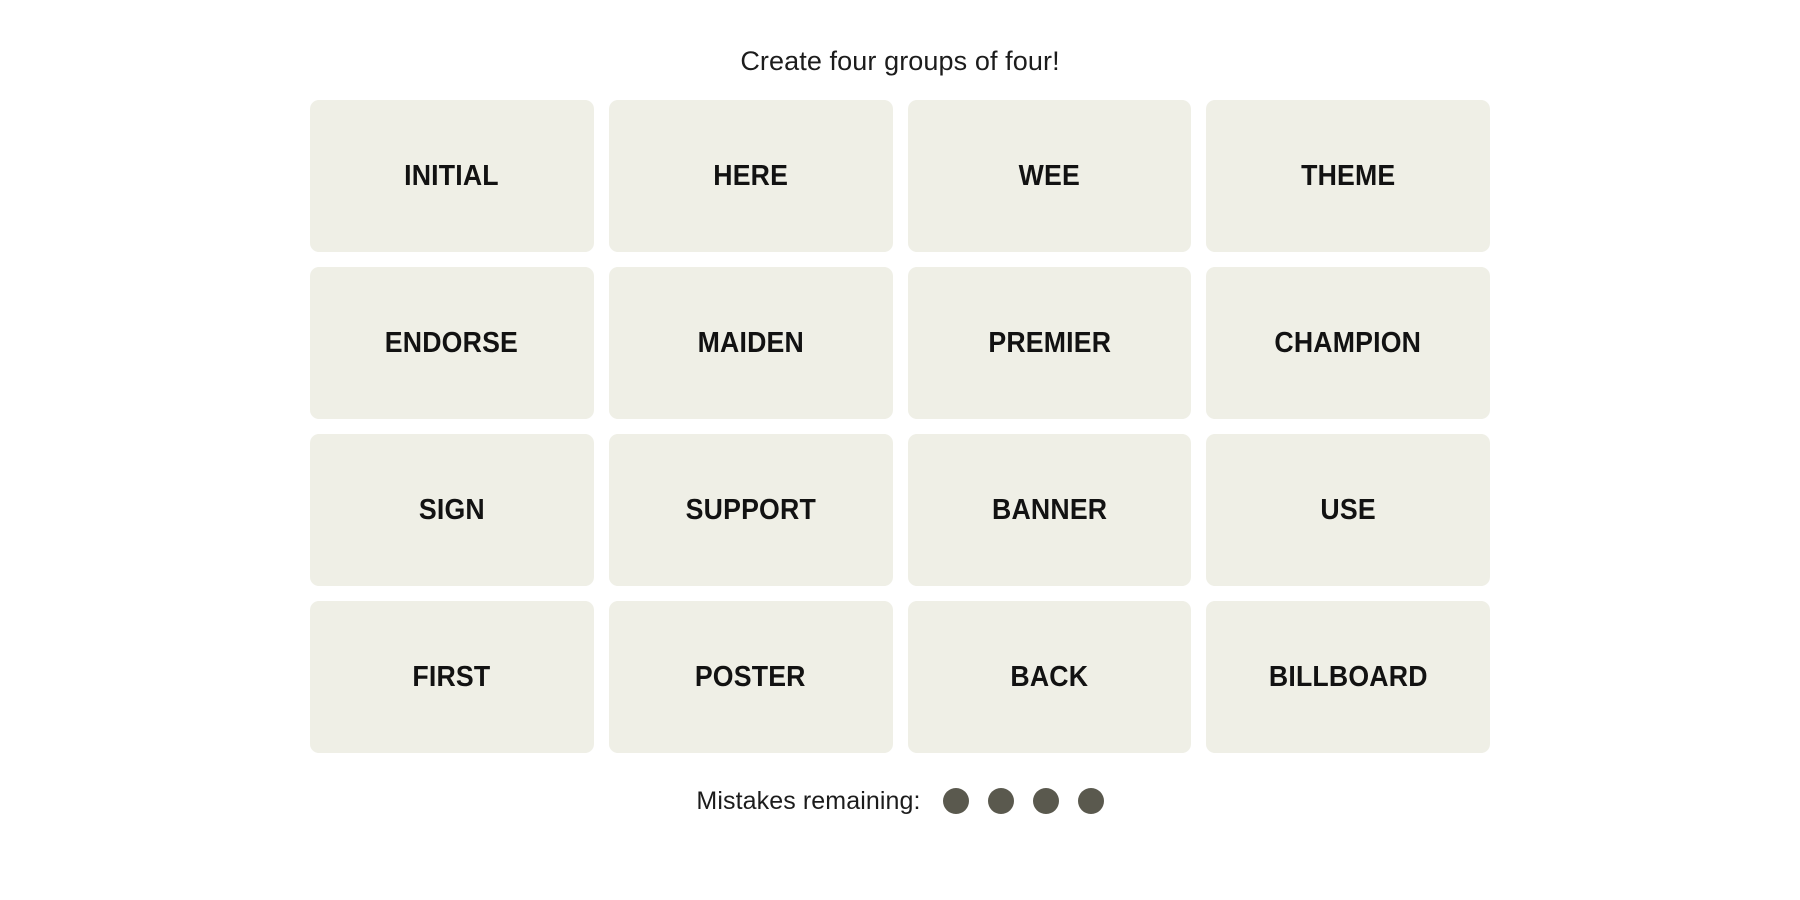 The image size is (1800, 900). I want to click on word-tile-label: SIGN, so click(451, 509).